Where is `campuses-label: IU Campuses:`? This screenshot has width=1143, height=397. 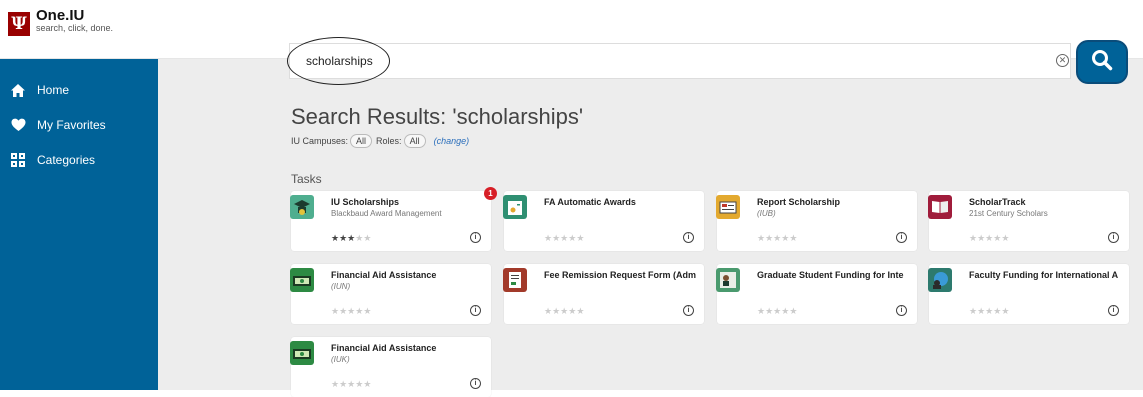
campuses-label: IU Campuses: is located at coordinates (320, 141).